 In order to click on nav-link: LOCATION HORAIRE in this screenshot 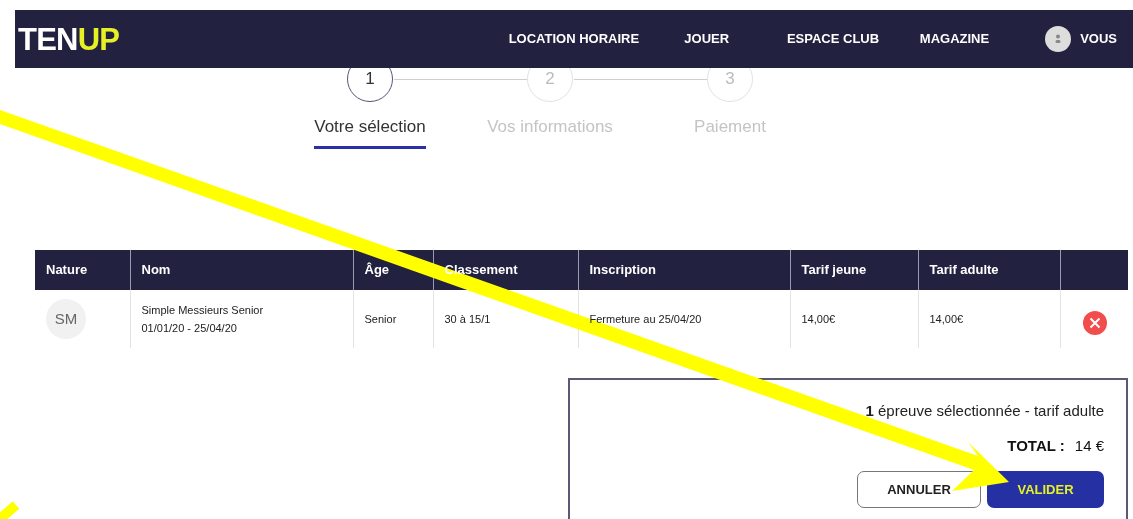, I will do `click(555, 39)`.